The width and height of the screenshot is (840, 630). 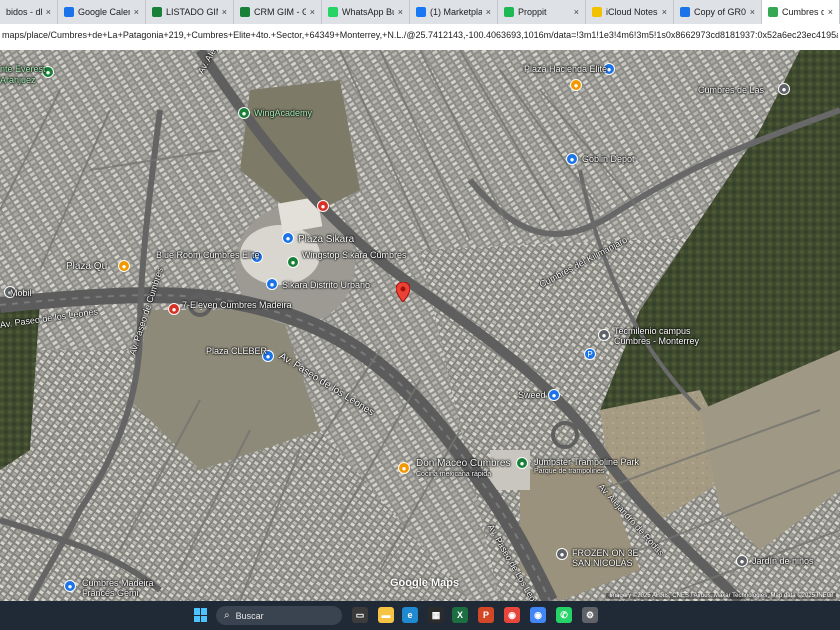 I want to click on search-icon: ⌕, so click(x=227, y=615).